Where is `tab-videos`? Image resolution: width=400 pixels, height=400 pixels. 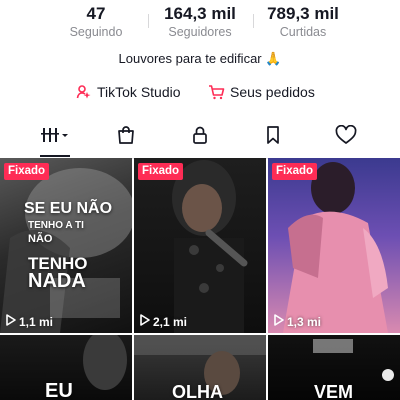
tab-videos is located at coordinates (55, 137).